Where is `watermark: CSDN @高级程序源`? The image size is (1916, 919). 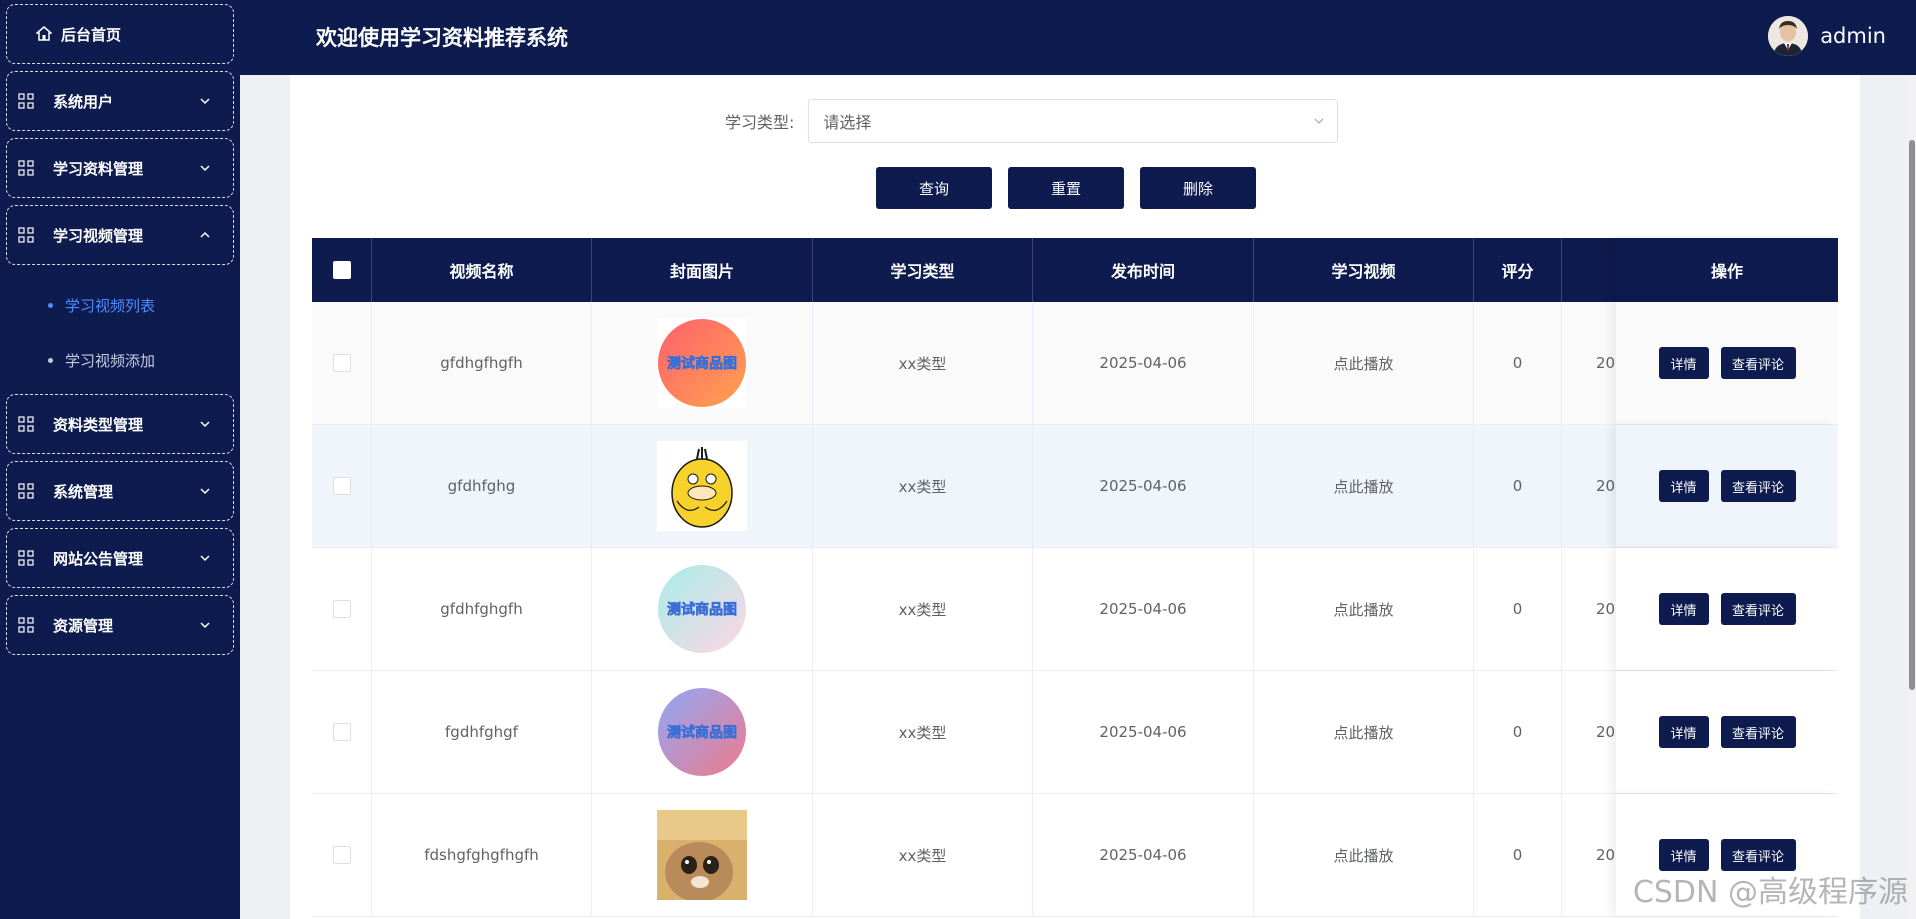 watermark: CSDN @高级程序源 is located at coordinates (1770, 892).